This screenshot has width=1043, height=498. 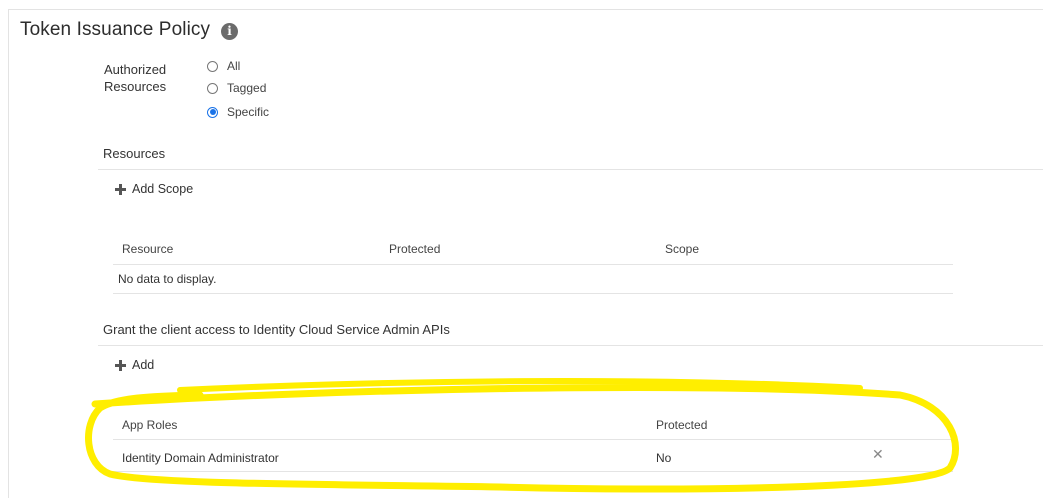 I want to click on column-header-app-roles: App Roles, so click(x=149, y=425).